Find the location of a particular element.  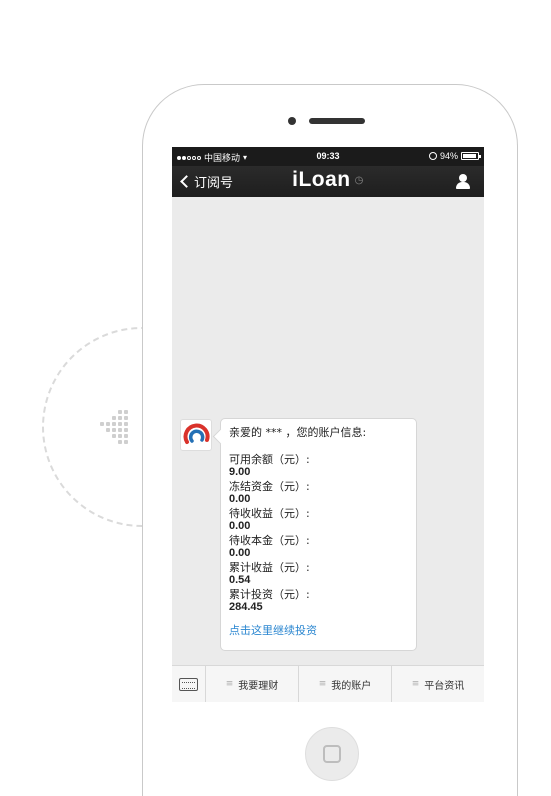

battery-percent: 94% is located at coordinates (448, 156).